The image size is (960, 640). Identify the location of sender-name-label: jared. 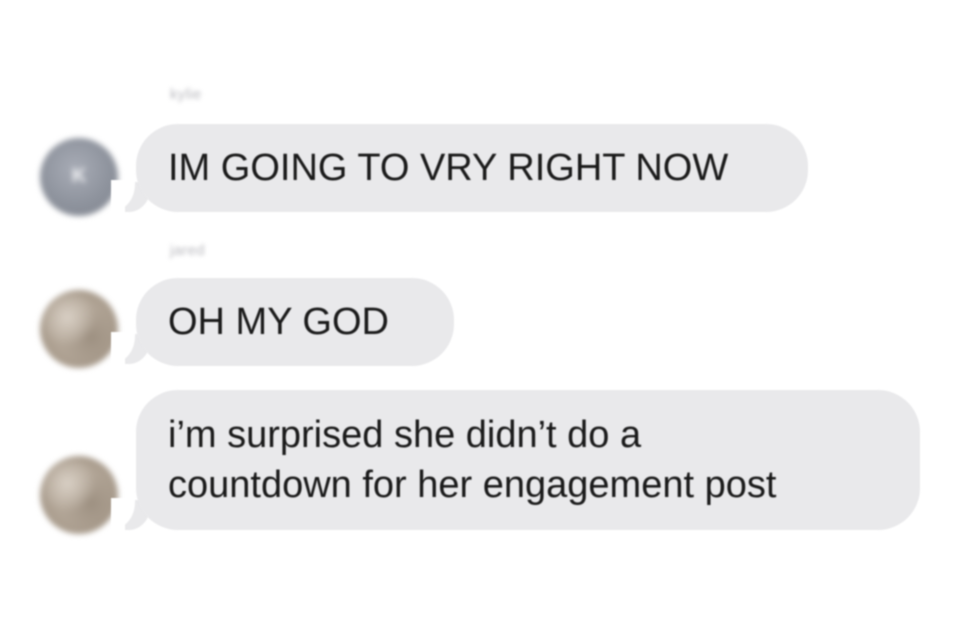
(187, 250).